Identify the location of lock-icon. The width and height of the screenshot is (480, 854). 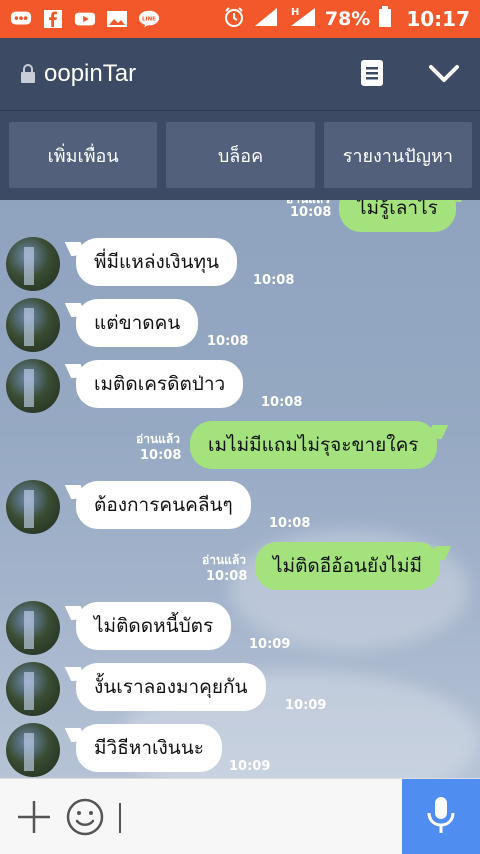
(28, 74).